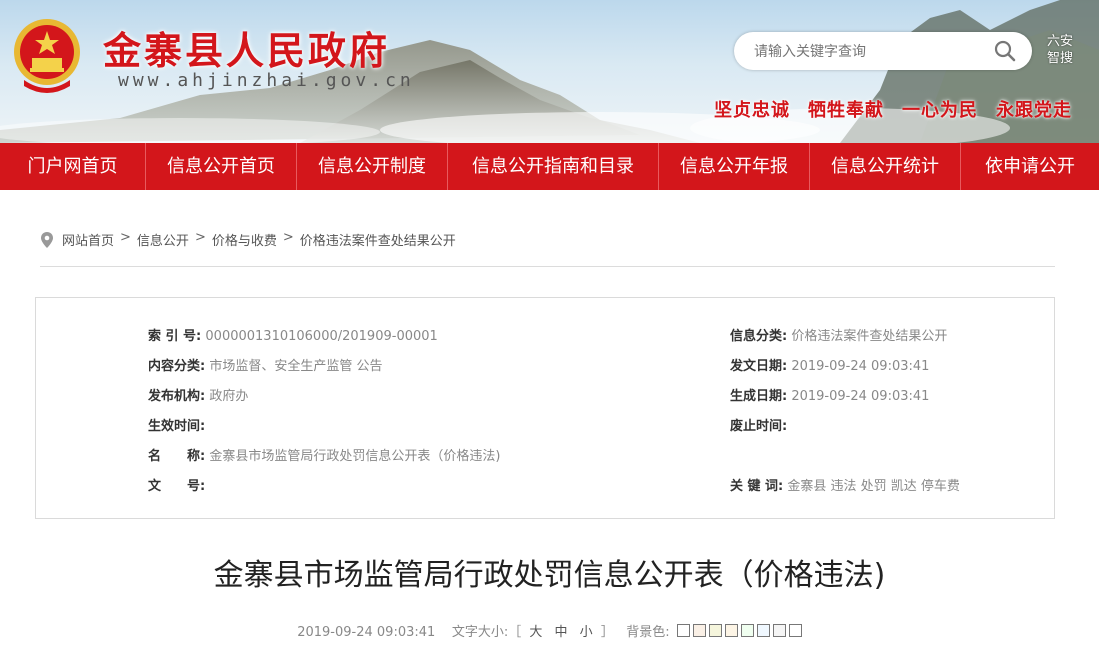  Describe the element at coordinates (177, 456) in the screenshot. I see `meta-label: 名 称:` at that location.